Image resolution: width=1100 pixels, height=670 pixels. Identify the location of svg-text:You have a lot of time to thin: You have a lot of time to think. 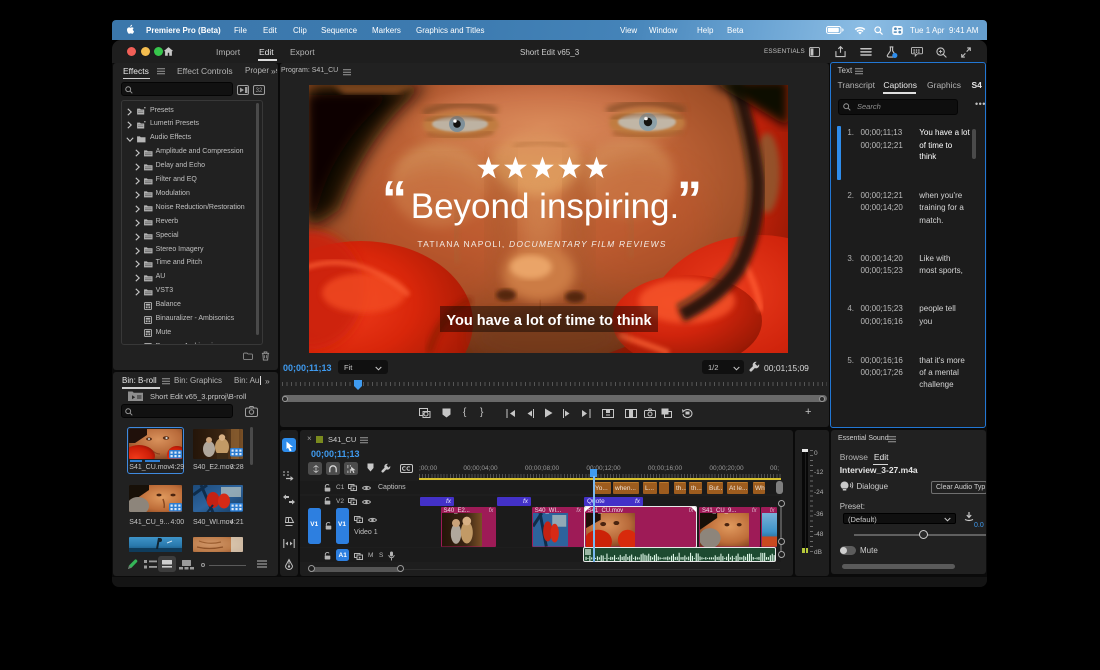
(549, 321).